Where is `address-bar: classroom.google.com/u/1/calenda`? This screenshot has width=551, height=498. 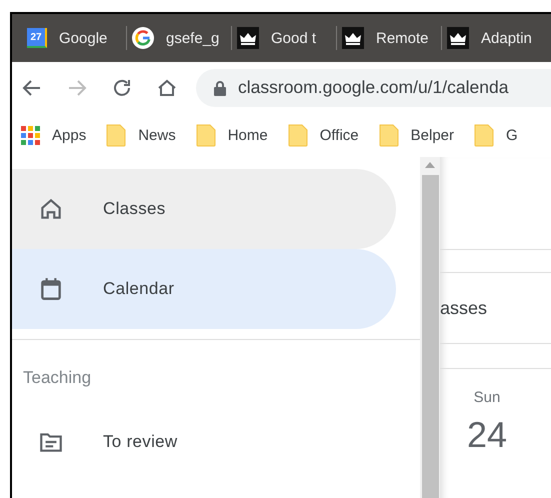
address-bar: classroom.google.com/u/1/calenda is located at coordinates (373, 87).